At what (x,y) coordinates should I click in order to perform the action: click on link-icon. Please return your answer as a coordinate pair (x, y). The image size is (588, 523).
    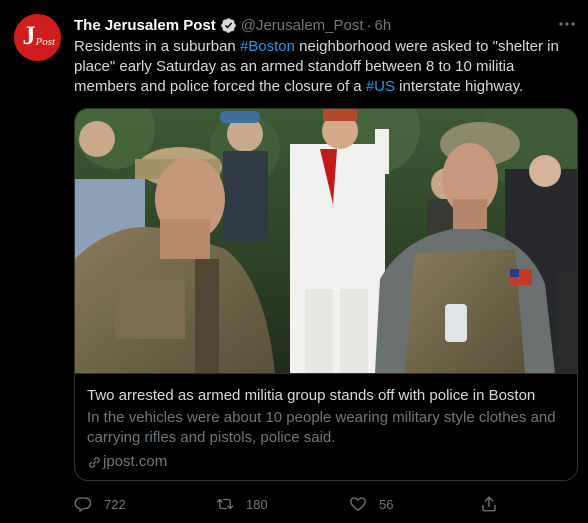
    Looking at the image, I should click on (94, 462).